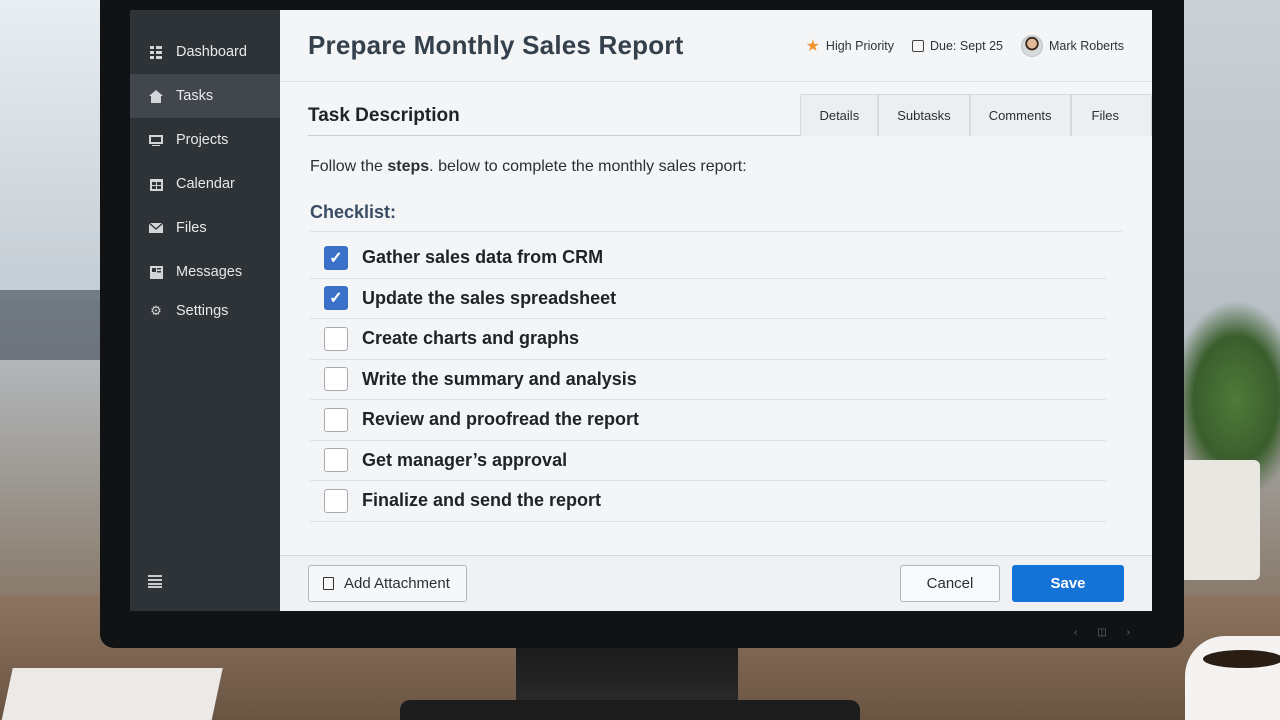 The width and height of the screenshot is (1280, 720). What do you see at coordinates (328, 583) in the screenshot?
I see `attachment-icon` at bounding box center [328, 583].